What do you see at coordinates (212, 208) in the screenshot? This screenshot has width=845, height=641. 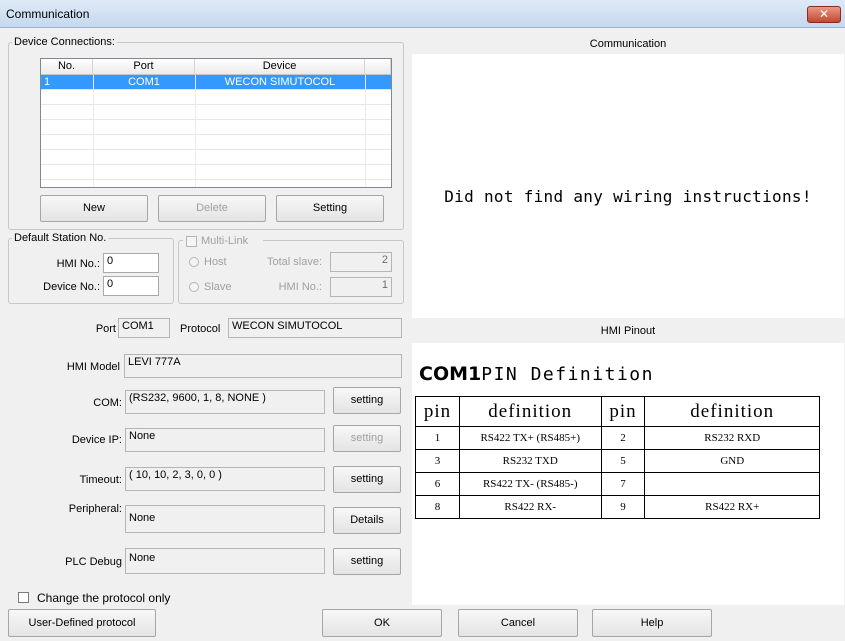 I see `delete-button: Delete` at bounding box center [212, 208].